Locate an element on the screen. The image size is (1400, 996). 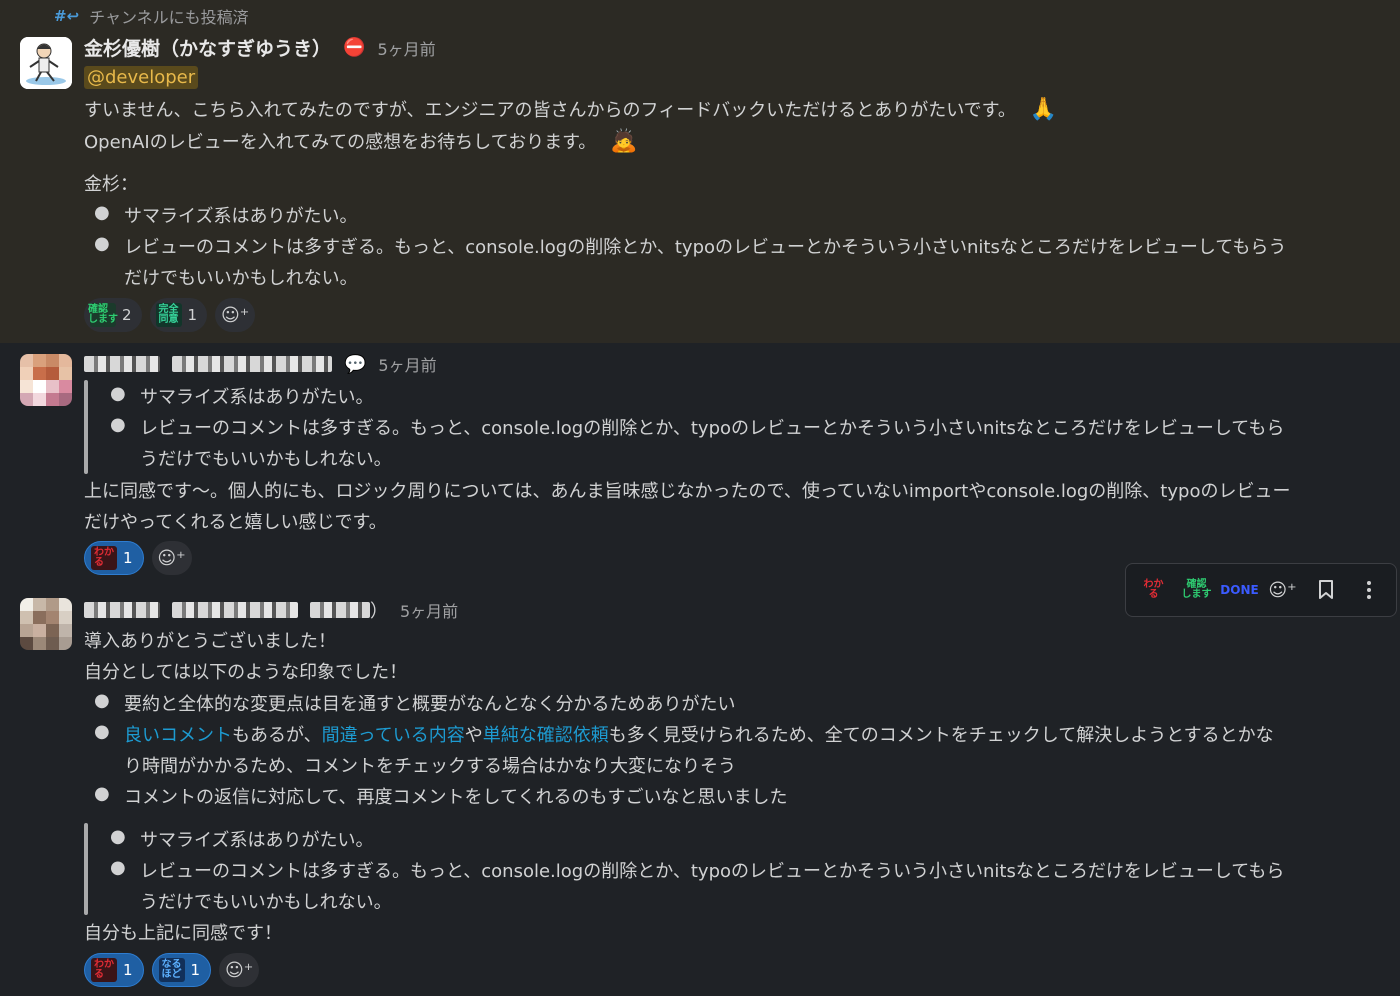
reactions-bar: 確認 します 2 完全 同意 1 ☺⁺ is located at coordinates (170, 315).